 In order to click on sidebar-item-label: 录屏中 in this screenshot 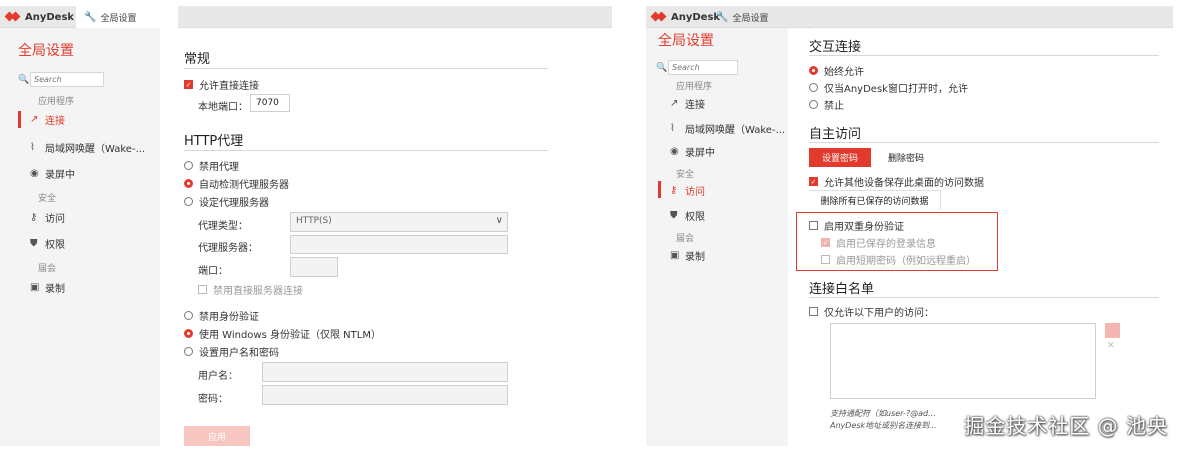, I will do `click(60, 175)`.